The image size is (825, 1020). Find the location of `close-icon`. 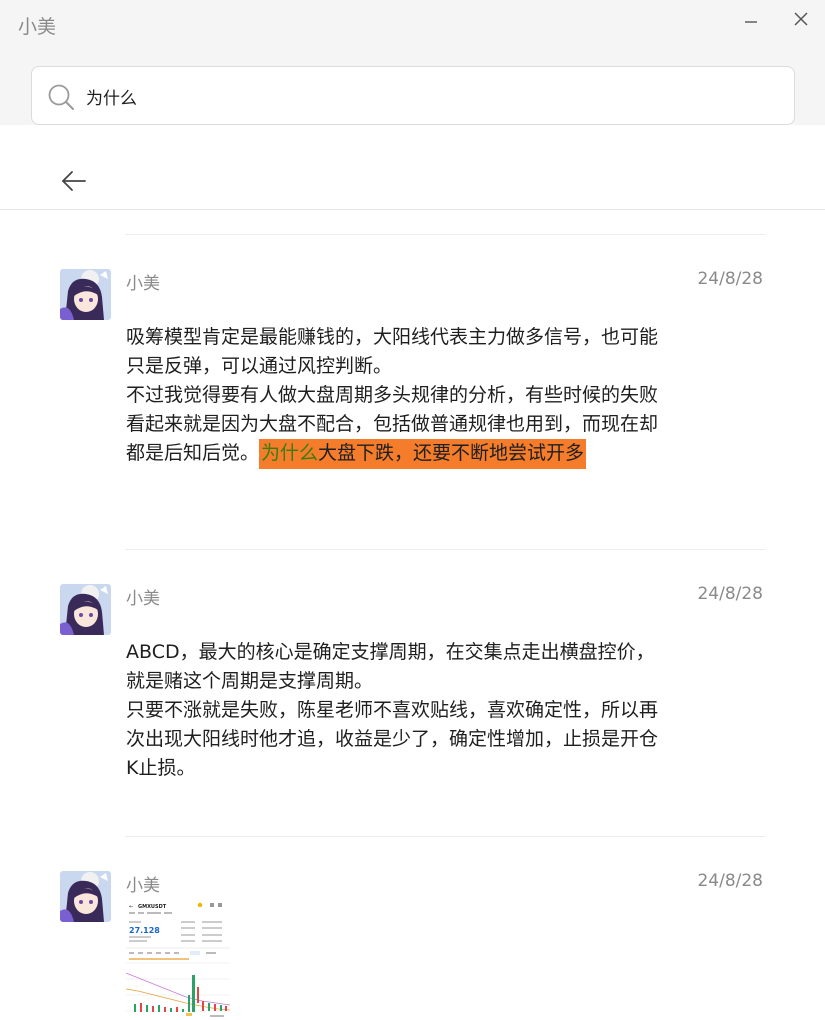

close-icon is located at coordinates (801, 19).